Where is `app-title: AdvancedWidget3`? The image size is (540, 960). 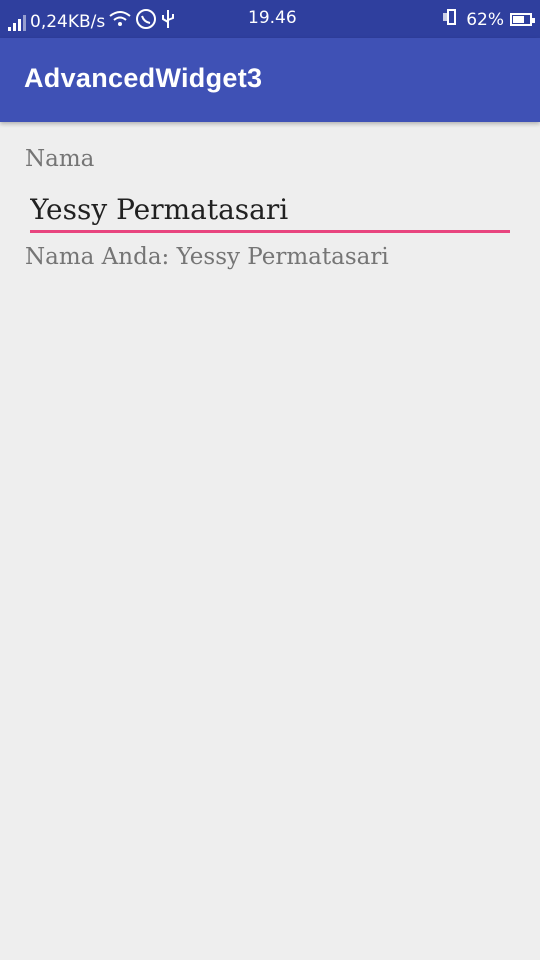 app-title: AdvancedWidget3 is located at coordinates (143, 78).